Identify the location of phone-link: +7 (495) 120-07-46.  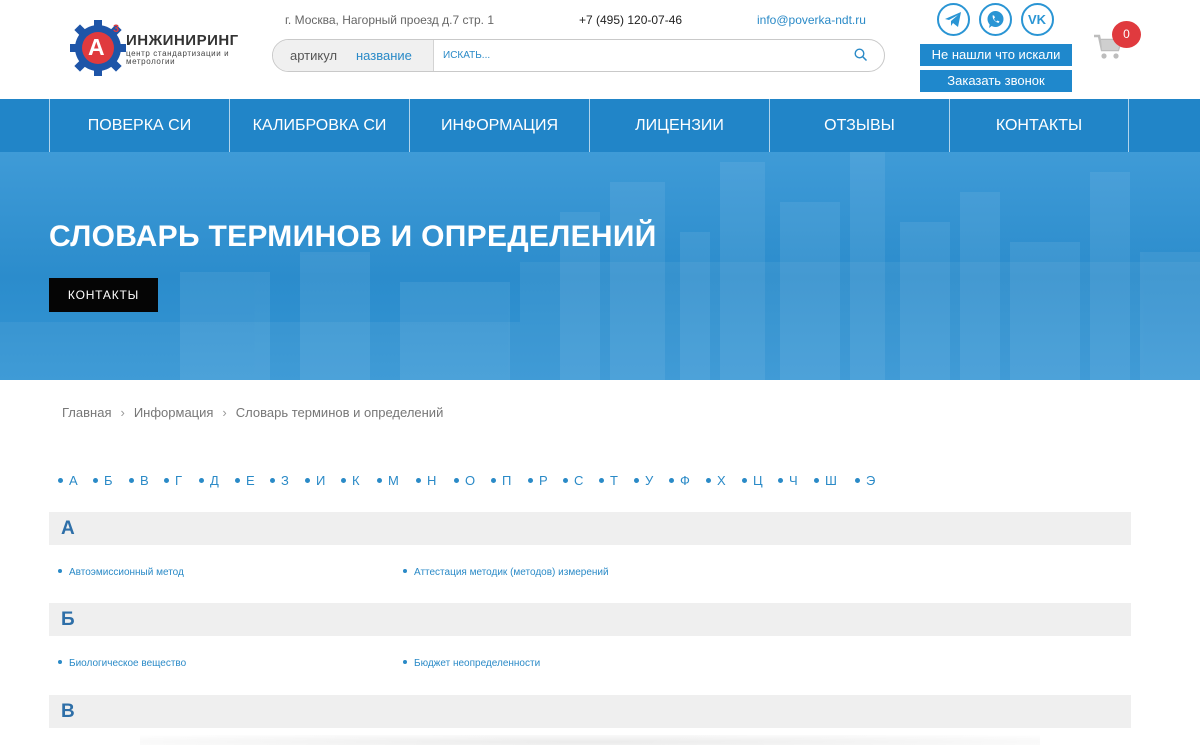
(630, 20).